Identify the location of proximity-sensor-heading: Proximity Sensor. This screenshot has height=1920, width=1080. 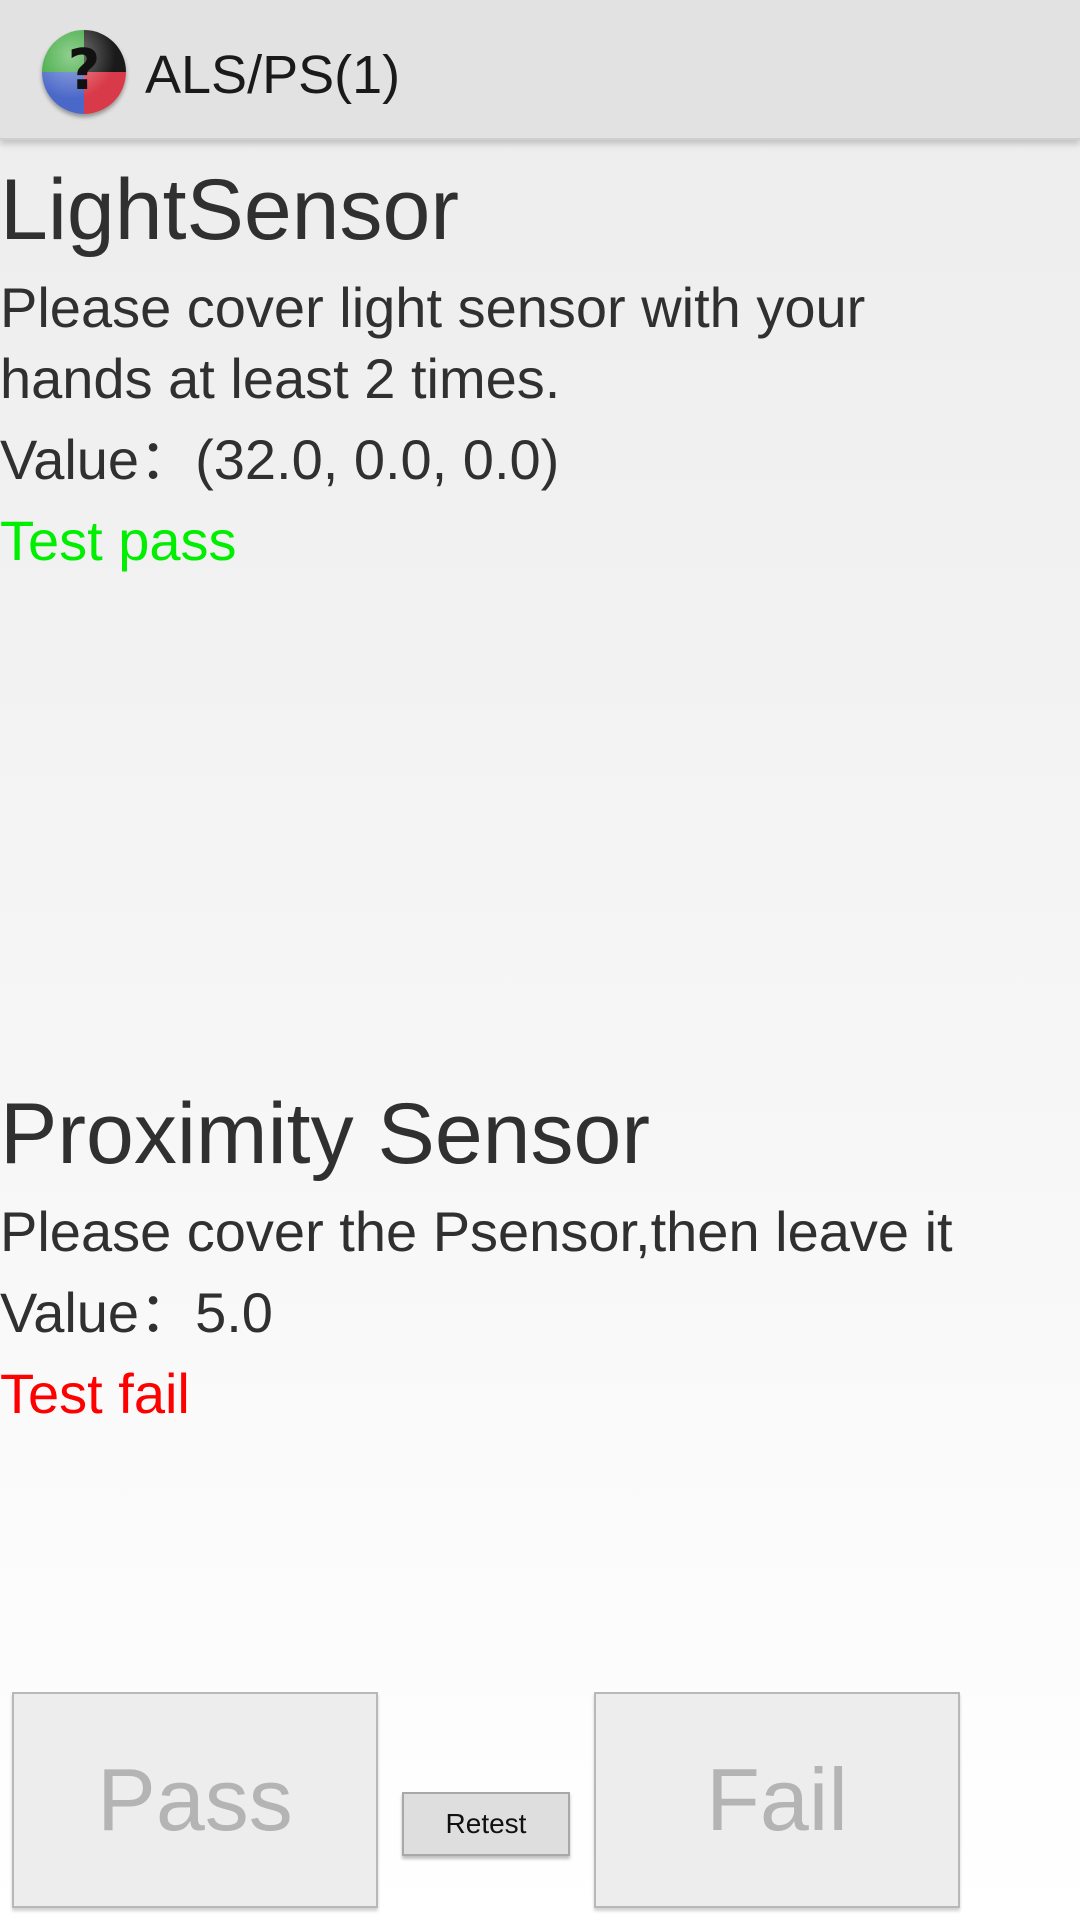
(325, 1134).